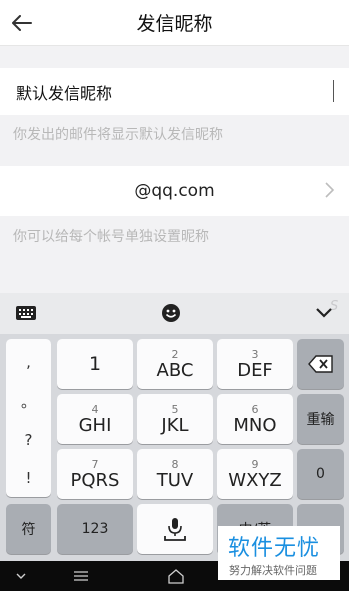 Image resolution: width=349 pixels, height=591 pixels. I want to click on back-button, so click(22, 23).